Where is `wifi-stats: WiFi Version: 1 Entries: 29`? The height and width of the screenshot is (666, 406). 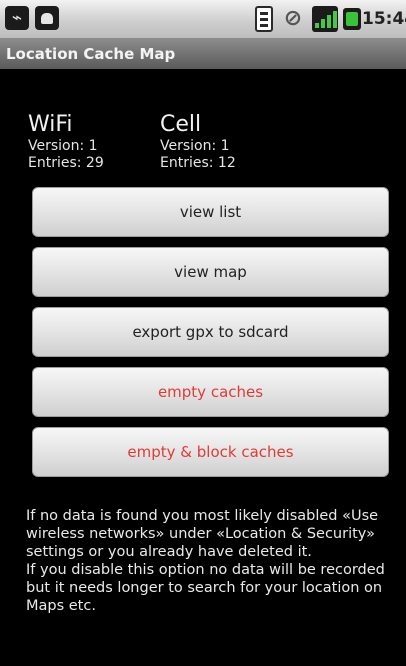
wifi-stats: WiFi Version: 1 Entries: 29 is located at coordinates (66, 142).